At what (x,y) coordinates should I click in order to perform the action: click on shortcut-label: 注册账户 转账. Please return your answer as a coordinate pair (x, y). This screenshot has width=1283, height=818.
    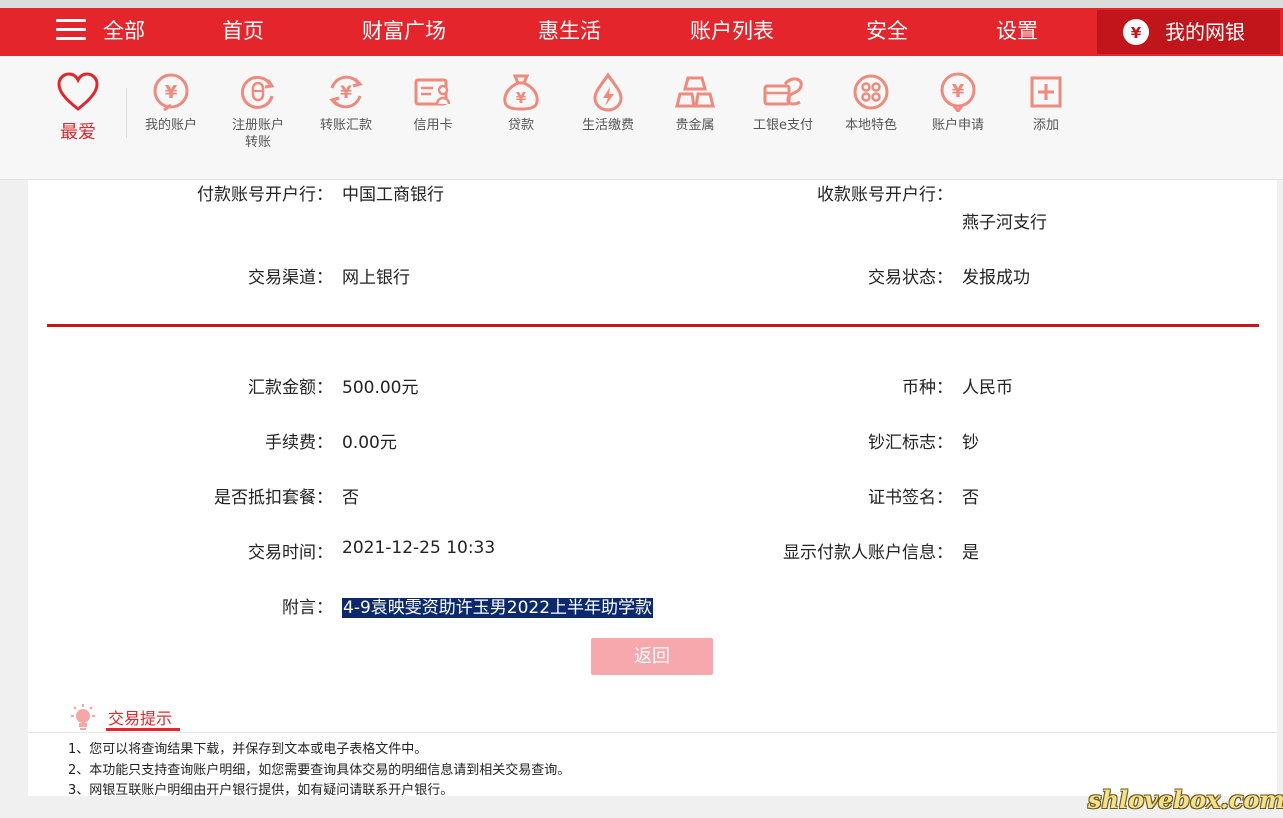
    Looking at the image, I should click on (257, 134).